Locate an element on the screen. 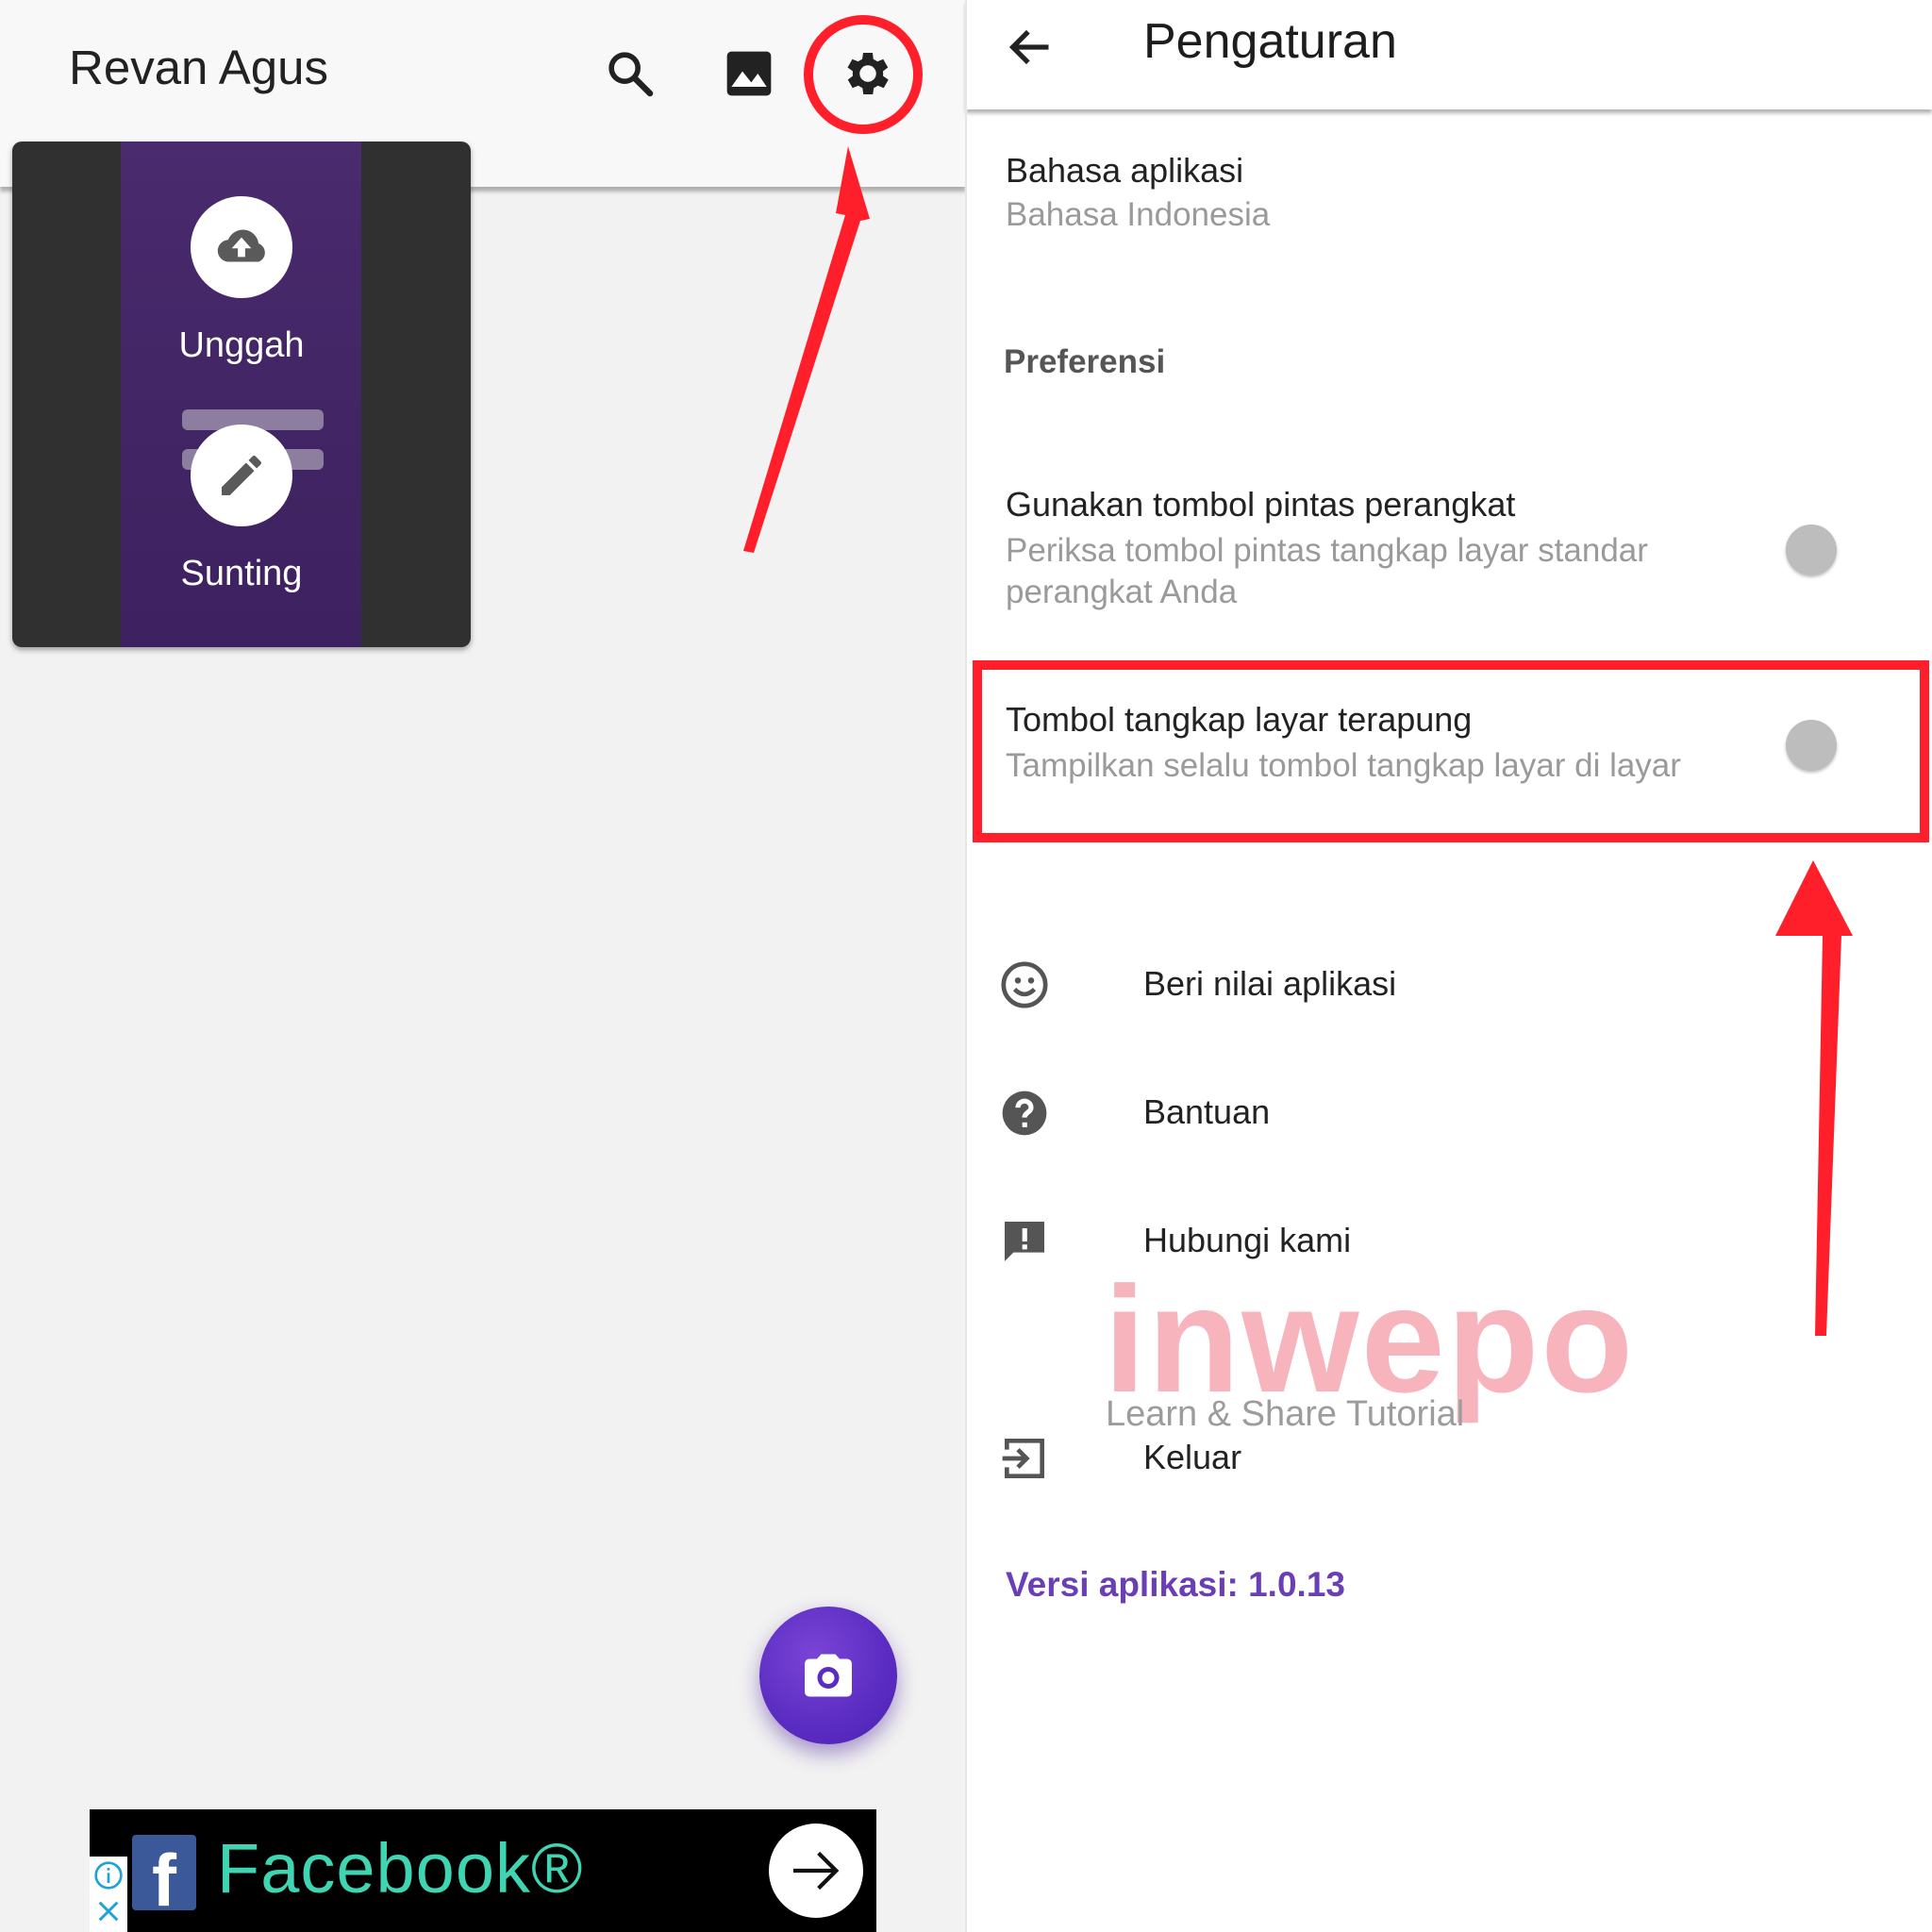  back-button is located at coordinates (1030, 47).